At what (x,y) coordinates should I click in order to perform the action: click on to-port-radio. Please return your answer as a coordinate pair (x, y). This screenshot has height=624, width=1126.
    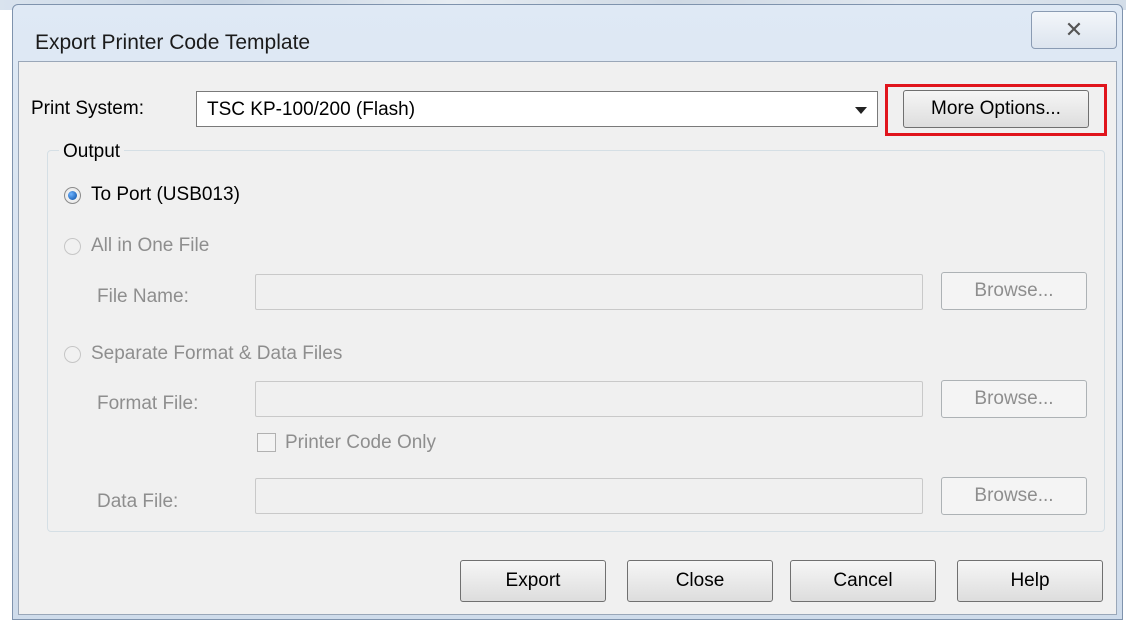
    Looking at the image, I should click on (72, 195).